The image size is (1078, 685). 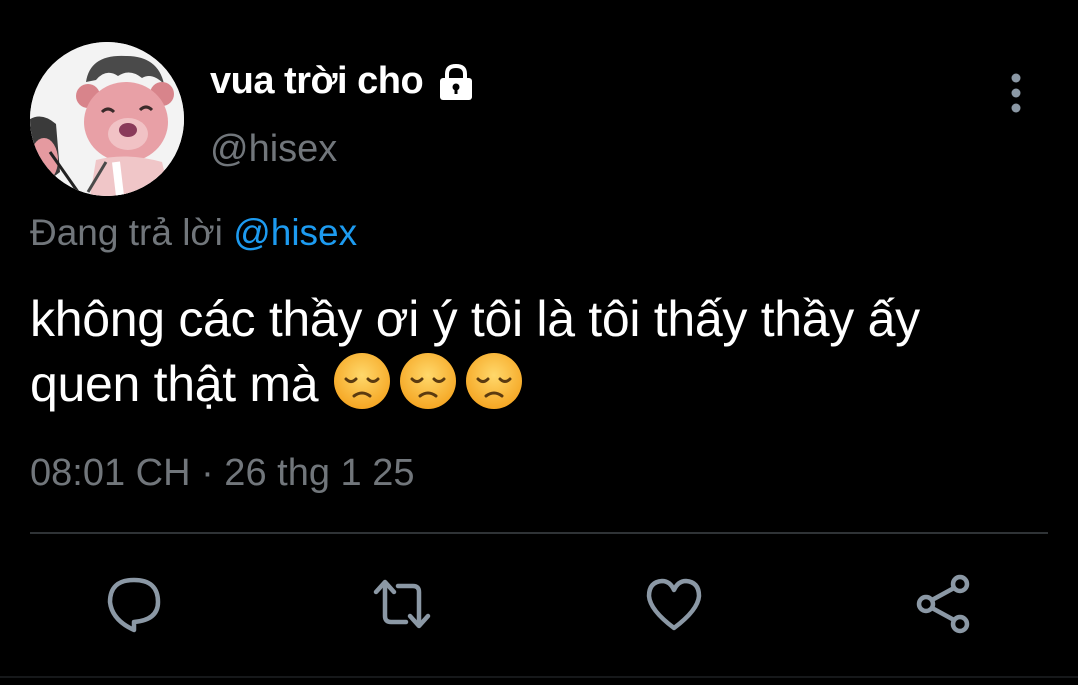 I want to click on like-button, so click(x=674, y=604).